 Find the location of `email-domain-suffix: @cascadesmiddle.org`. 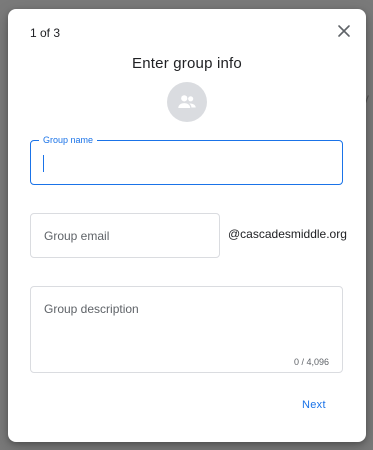

email-domain-suffix: @cascadesmiddle.org is located at coordinates (287, 234).